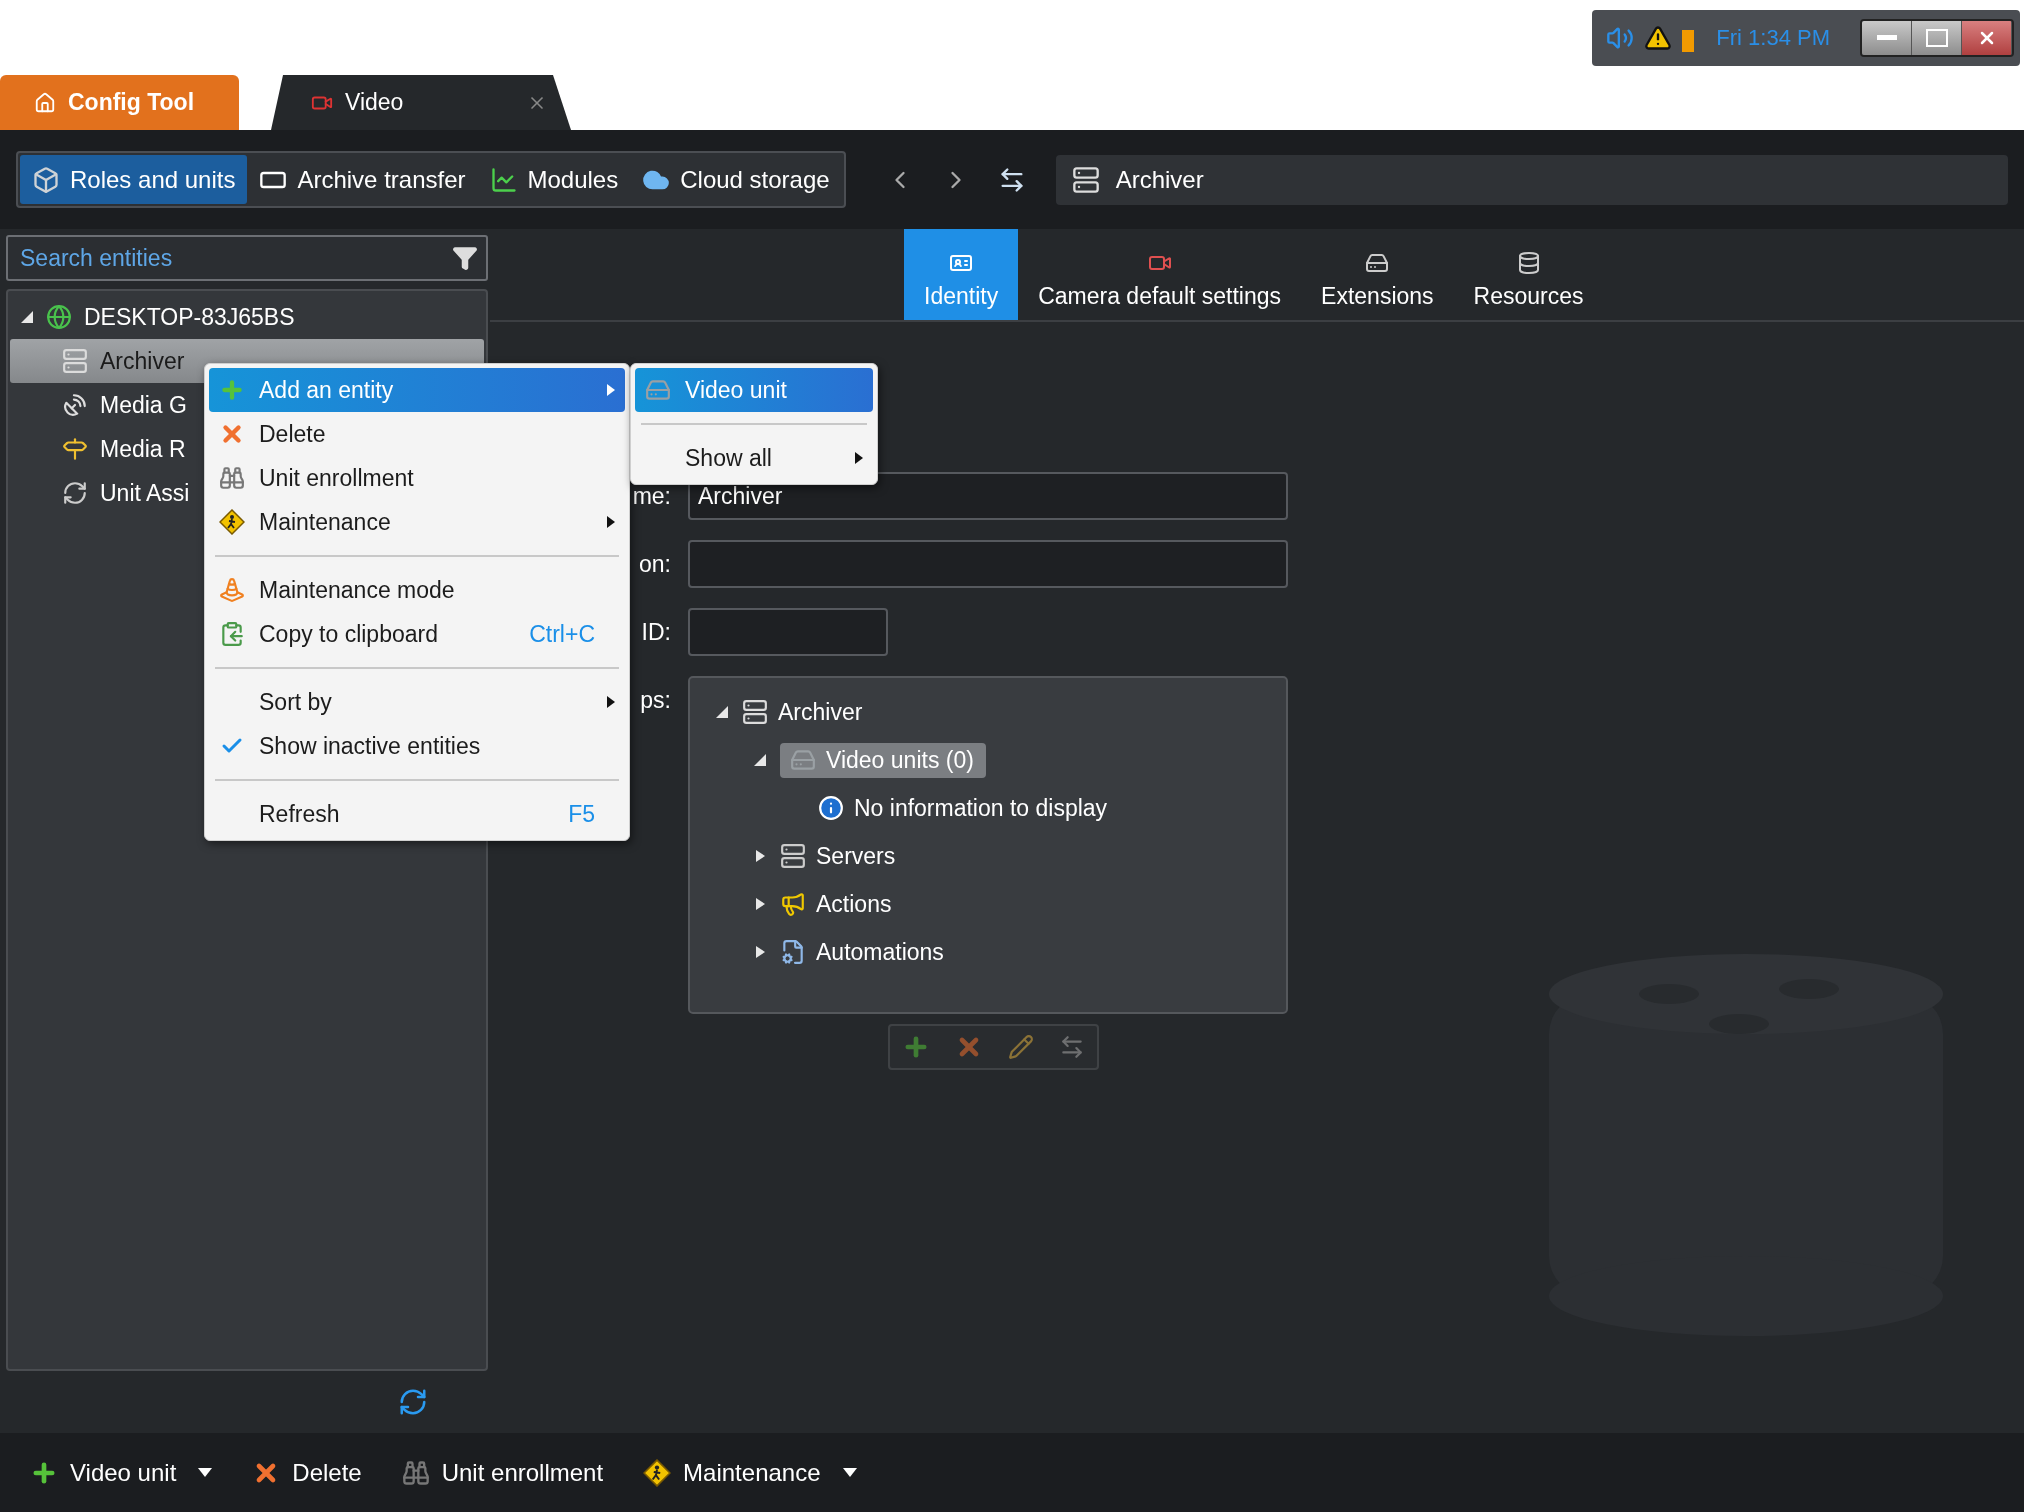  I want to click on clock-time: Fri 1:34 PM, so click(1773, 38).